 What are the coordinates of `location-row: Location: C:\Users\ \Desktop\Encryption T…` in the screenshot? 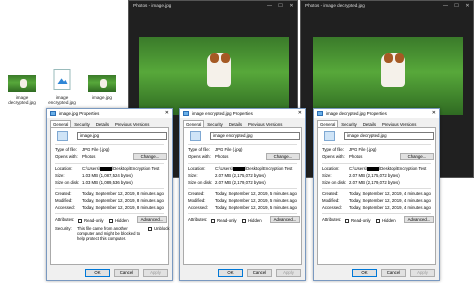 It's located at (376, 169).